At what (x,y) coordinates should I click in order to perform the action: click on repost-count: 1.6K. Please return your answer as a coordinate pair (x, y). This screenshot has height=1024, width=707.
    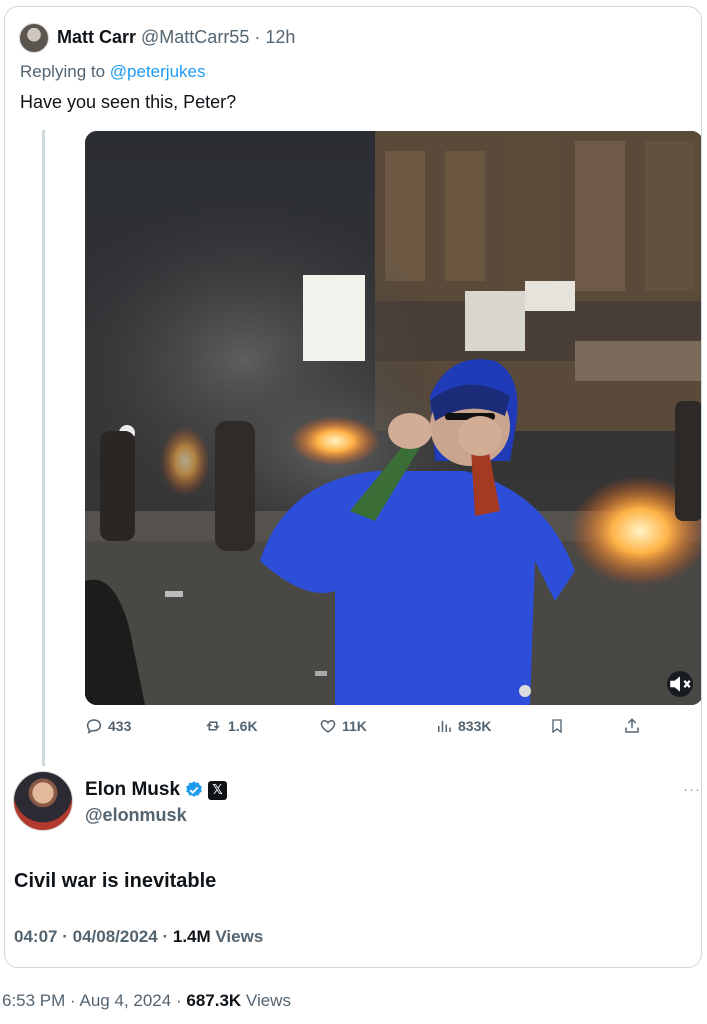
    Looking at the image, I should click on (243, 726).